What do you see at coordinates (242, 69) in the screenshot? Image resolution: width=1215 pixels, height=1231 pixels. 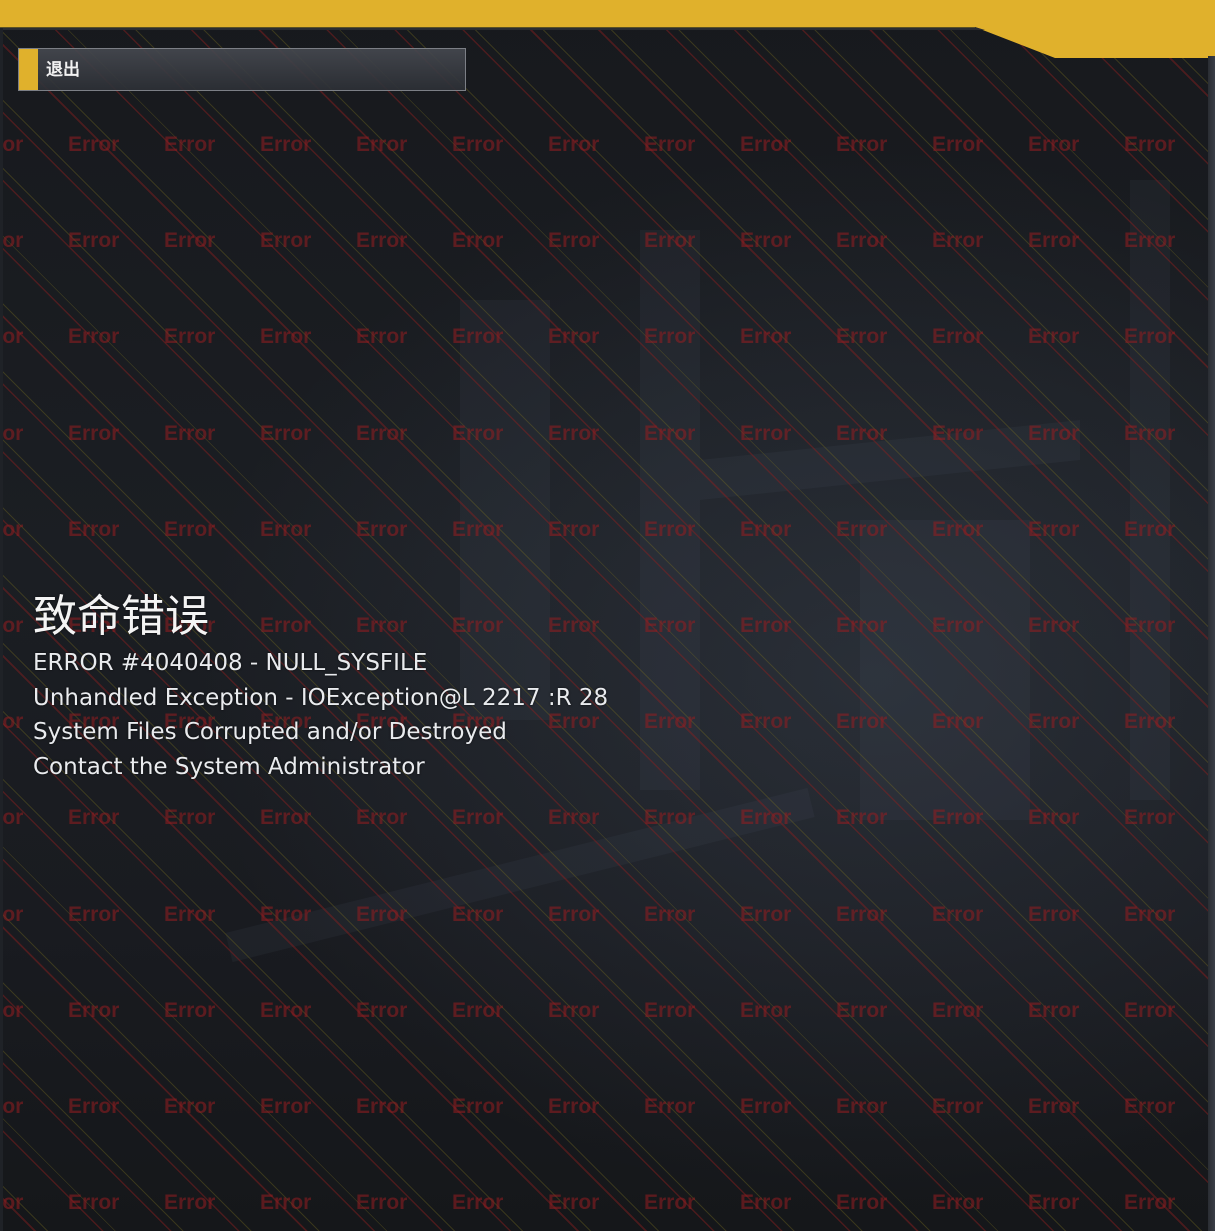 I see `exit-button: 退出` at bounding box center [242, 69].